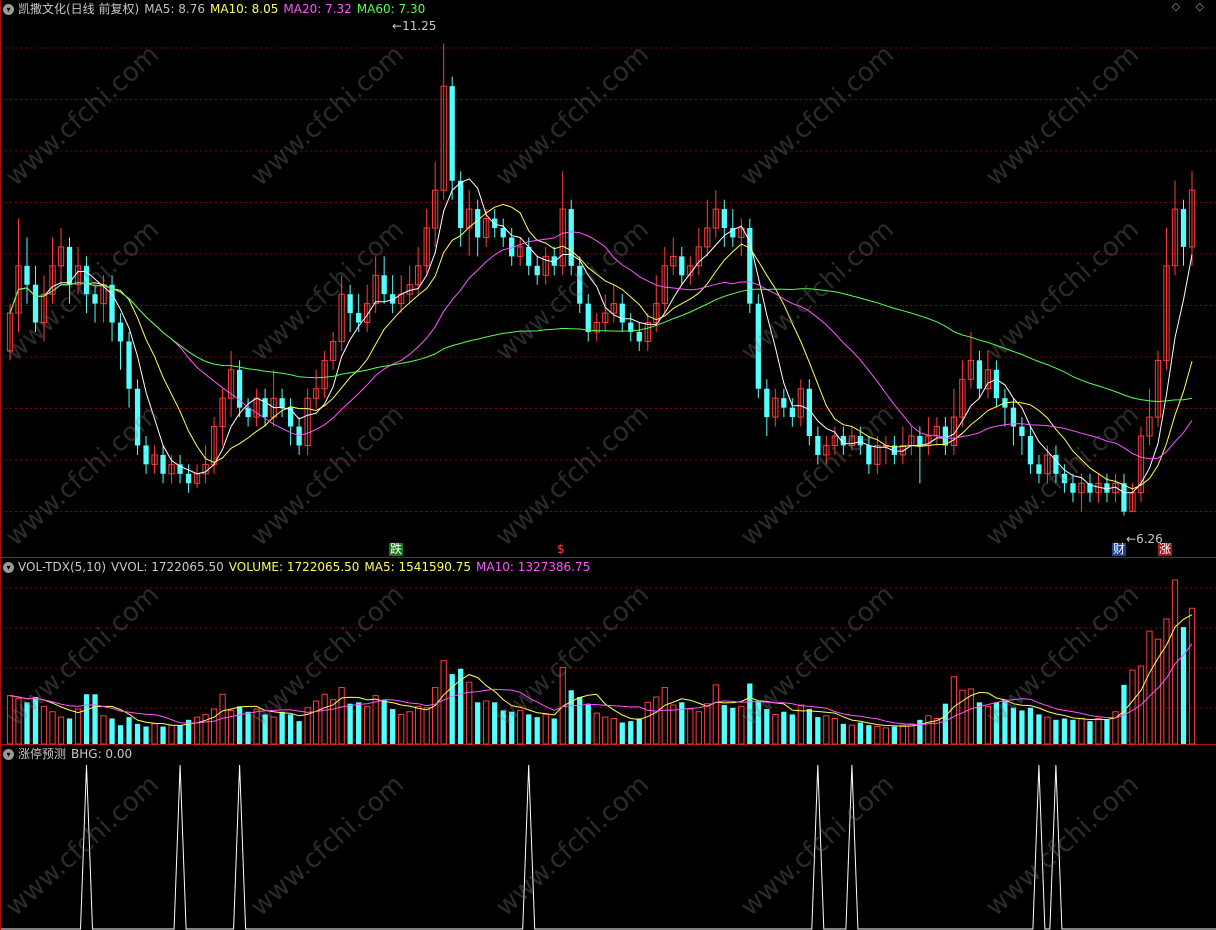 The image size is (1216, 930). What do you see at coordinates (317, 9) in the screenshot?
I see `ma20-label: MA20: 7.32` at bounding box center [317, 9].